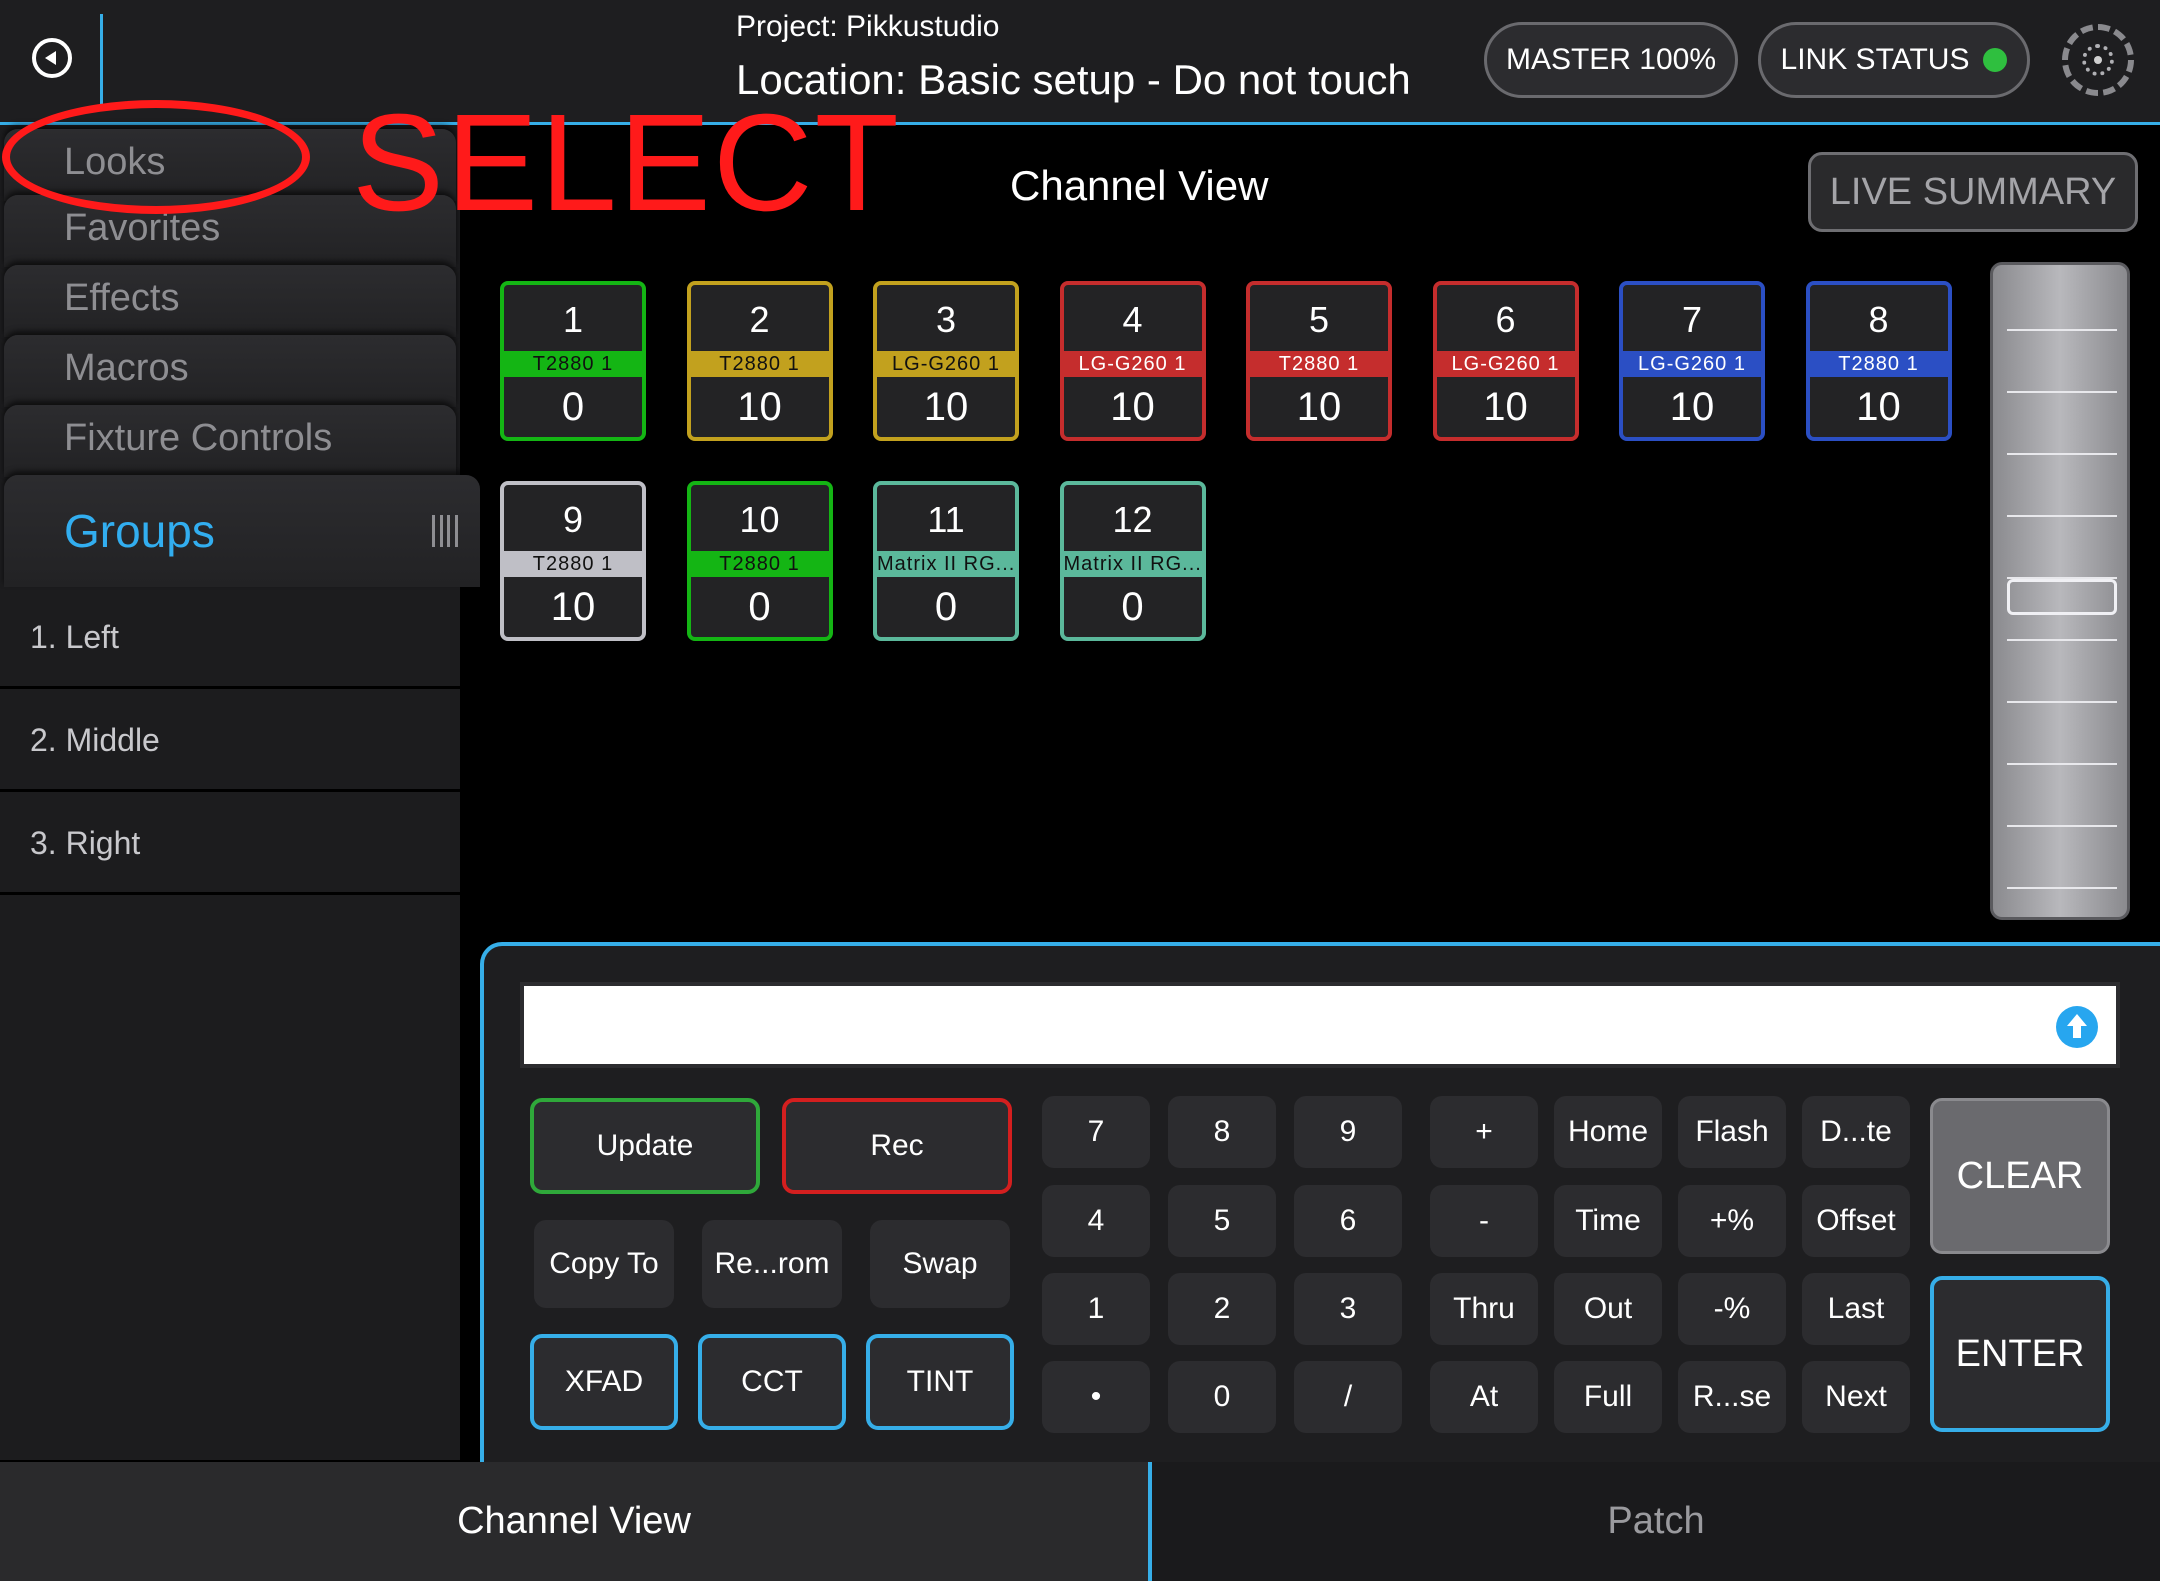 The image size is (2160, 1581). What do you see at coordinates (1222, 1397) in the screenshot?
I see `keypad-key: 0` at bounding box center [1222, 1397].